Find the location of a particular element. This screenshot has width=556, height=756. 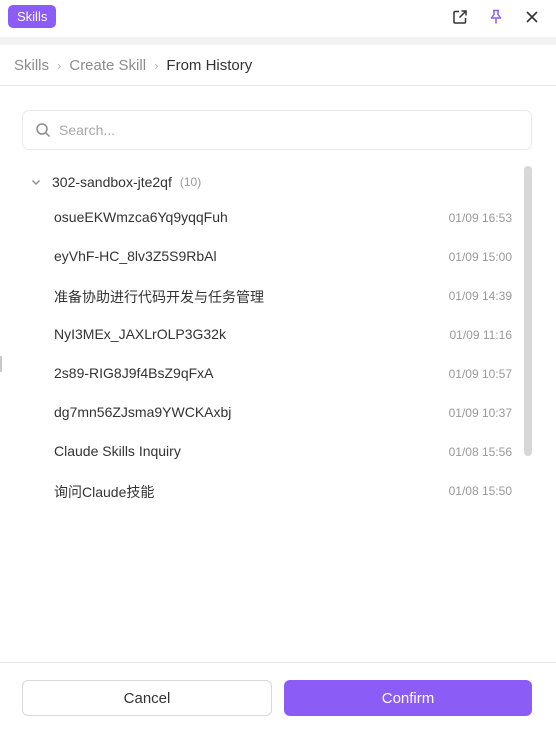

list-item: 准备协助进行代码开发与任务管理 01/09 14:39 is located at coordinates (260, 297).